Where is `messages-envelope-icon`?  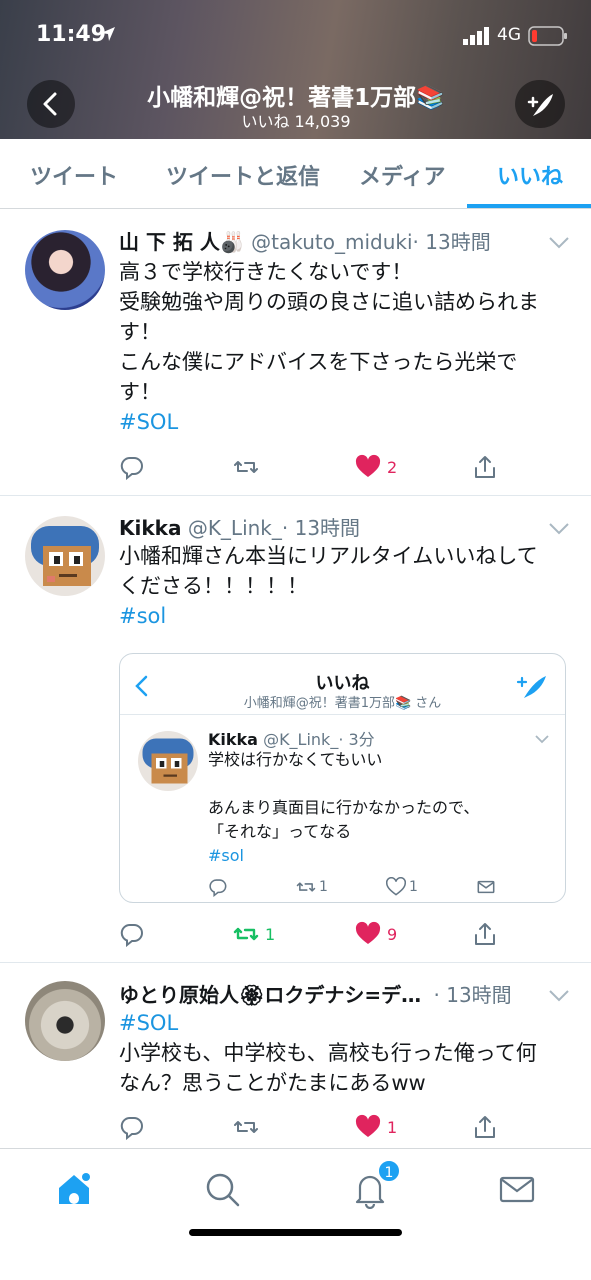
messages-envelope-icon is located at coordinates (517, 1189).